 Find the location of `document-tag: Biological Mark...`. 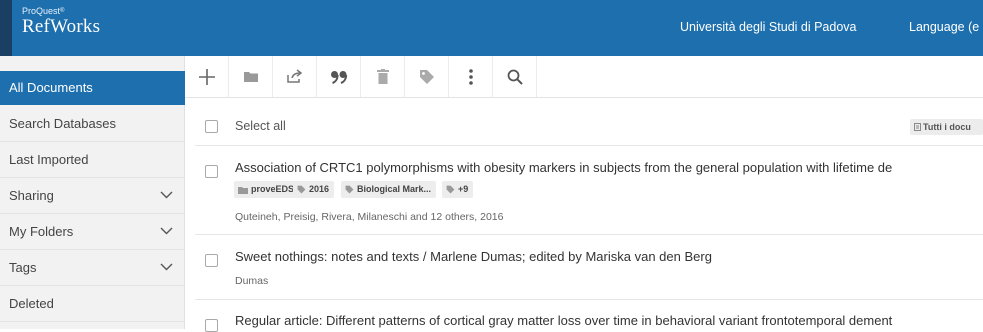

document-tag: Biological Mark... is located at coordinates (389, 189).